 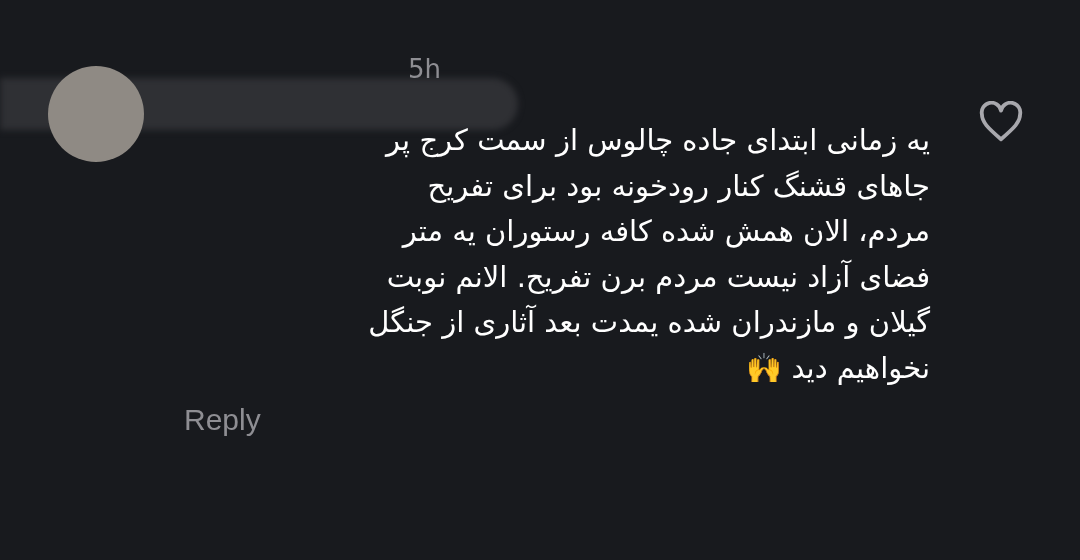 I want to click on comment-time: 5h, so click(x=425, y=69).